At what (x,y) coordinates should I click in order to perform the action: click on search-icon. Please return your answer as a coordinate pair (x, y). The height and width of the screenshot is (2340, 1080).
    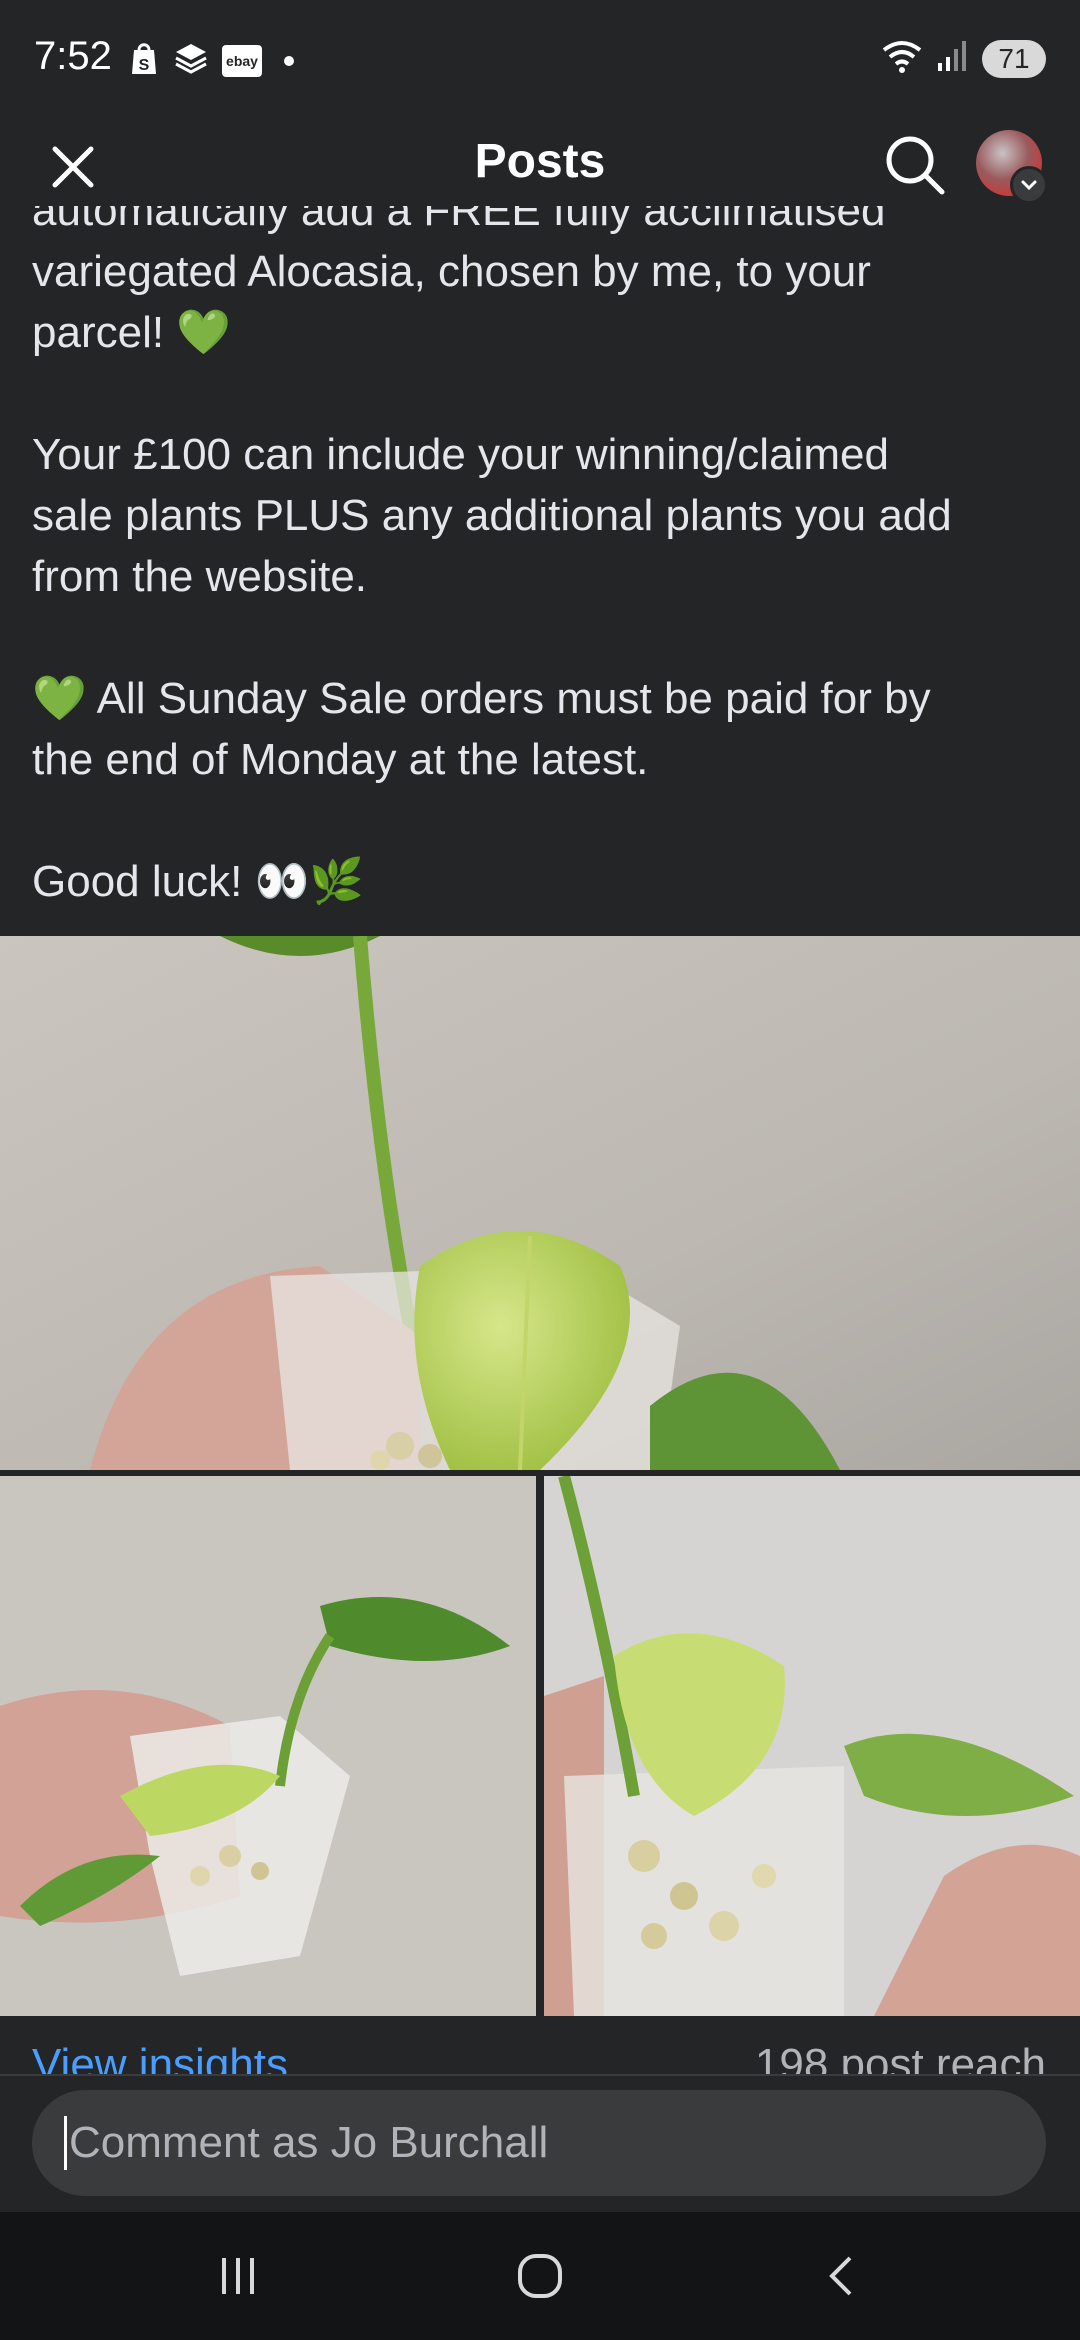
    Looking at the image, I should click on (915, 165).